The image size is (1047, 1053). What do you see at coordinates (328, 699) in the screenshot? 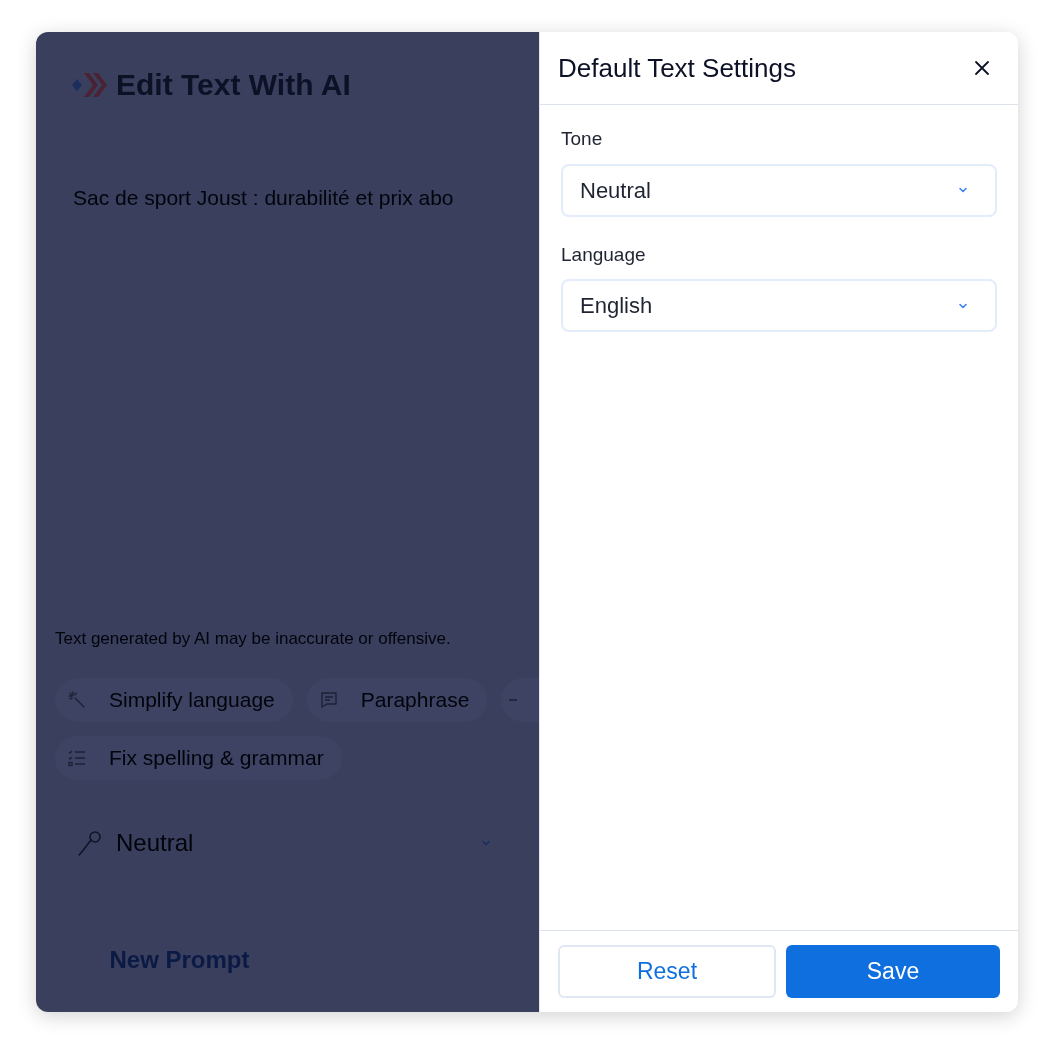
I see `message-icon` at bounding box center [328, 699].